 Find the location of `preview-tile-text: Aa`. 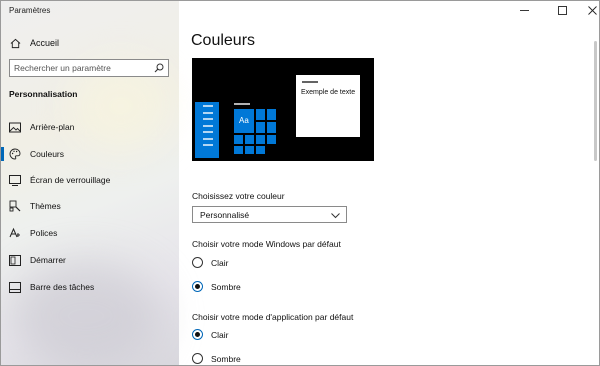

preview-tile-text: Aa is located at coordinates (244, 120).